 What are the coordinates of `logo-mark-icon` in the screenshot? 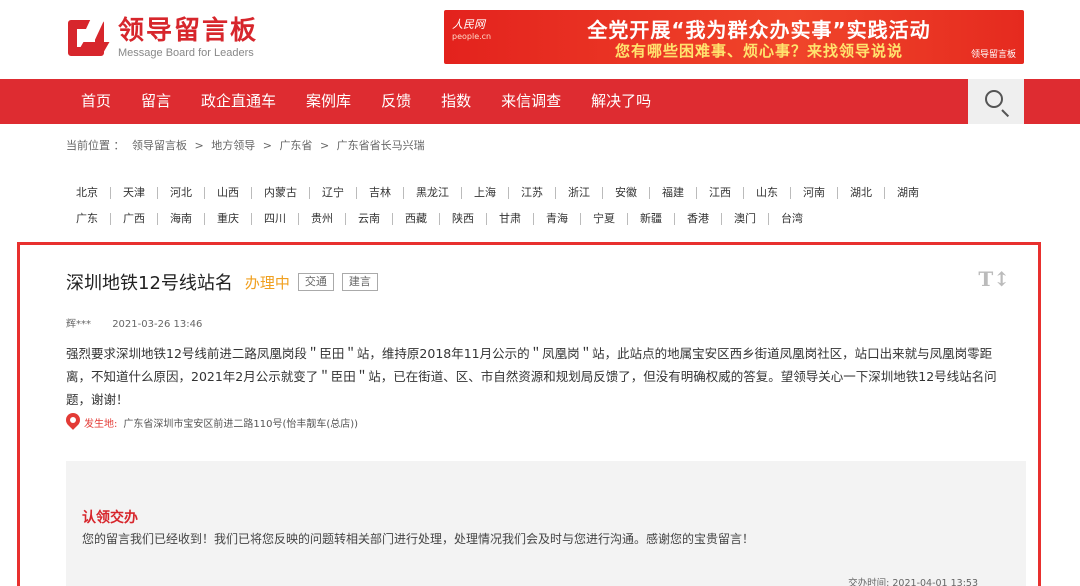 It's located at (88, 38).